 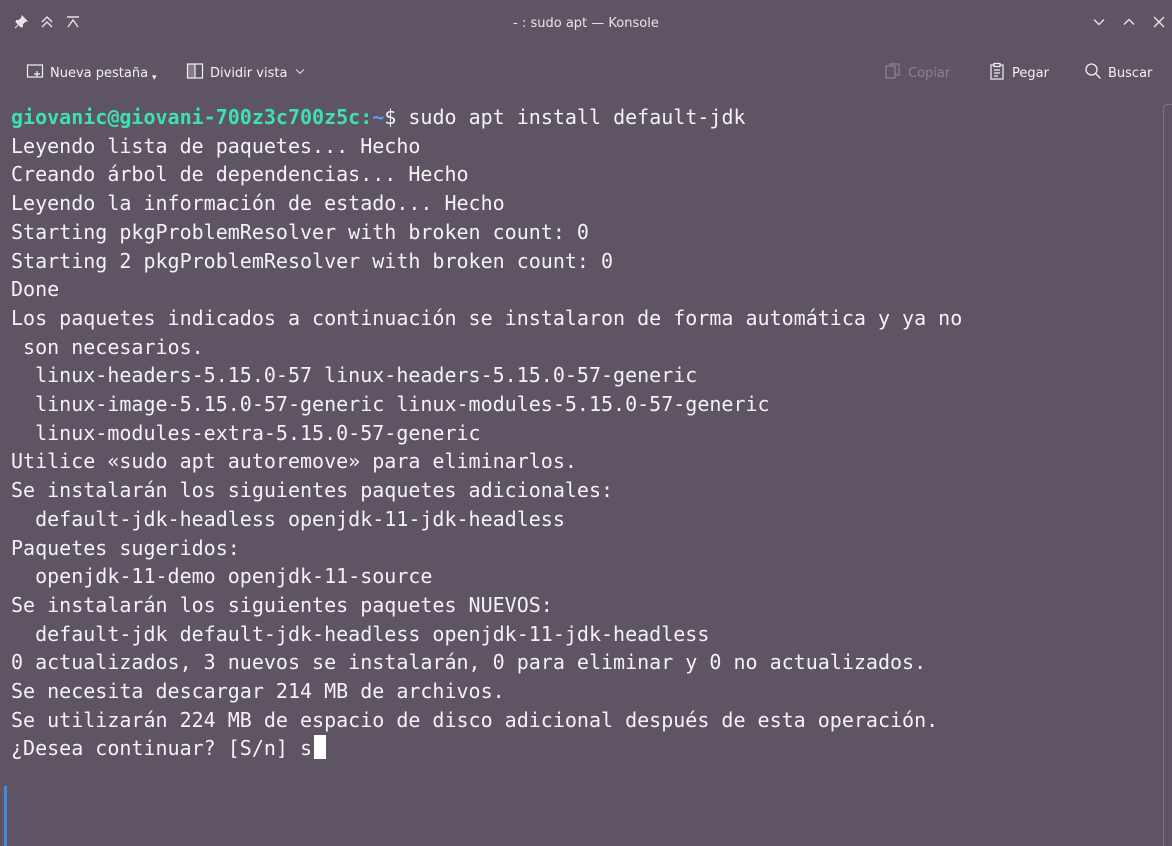 What do you see at coordinates (240, 174) in the screenshot?
I see `output-line: Creando árbol de dependencias... Hecho` at bounding box center [240, 174].